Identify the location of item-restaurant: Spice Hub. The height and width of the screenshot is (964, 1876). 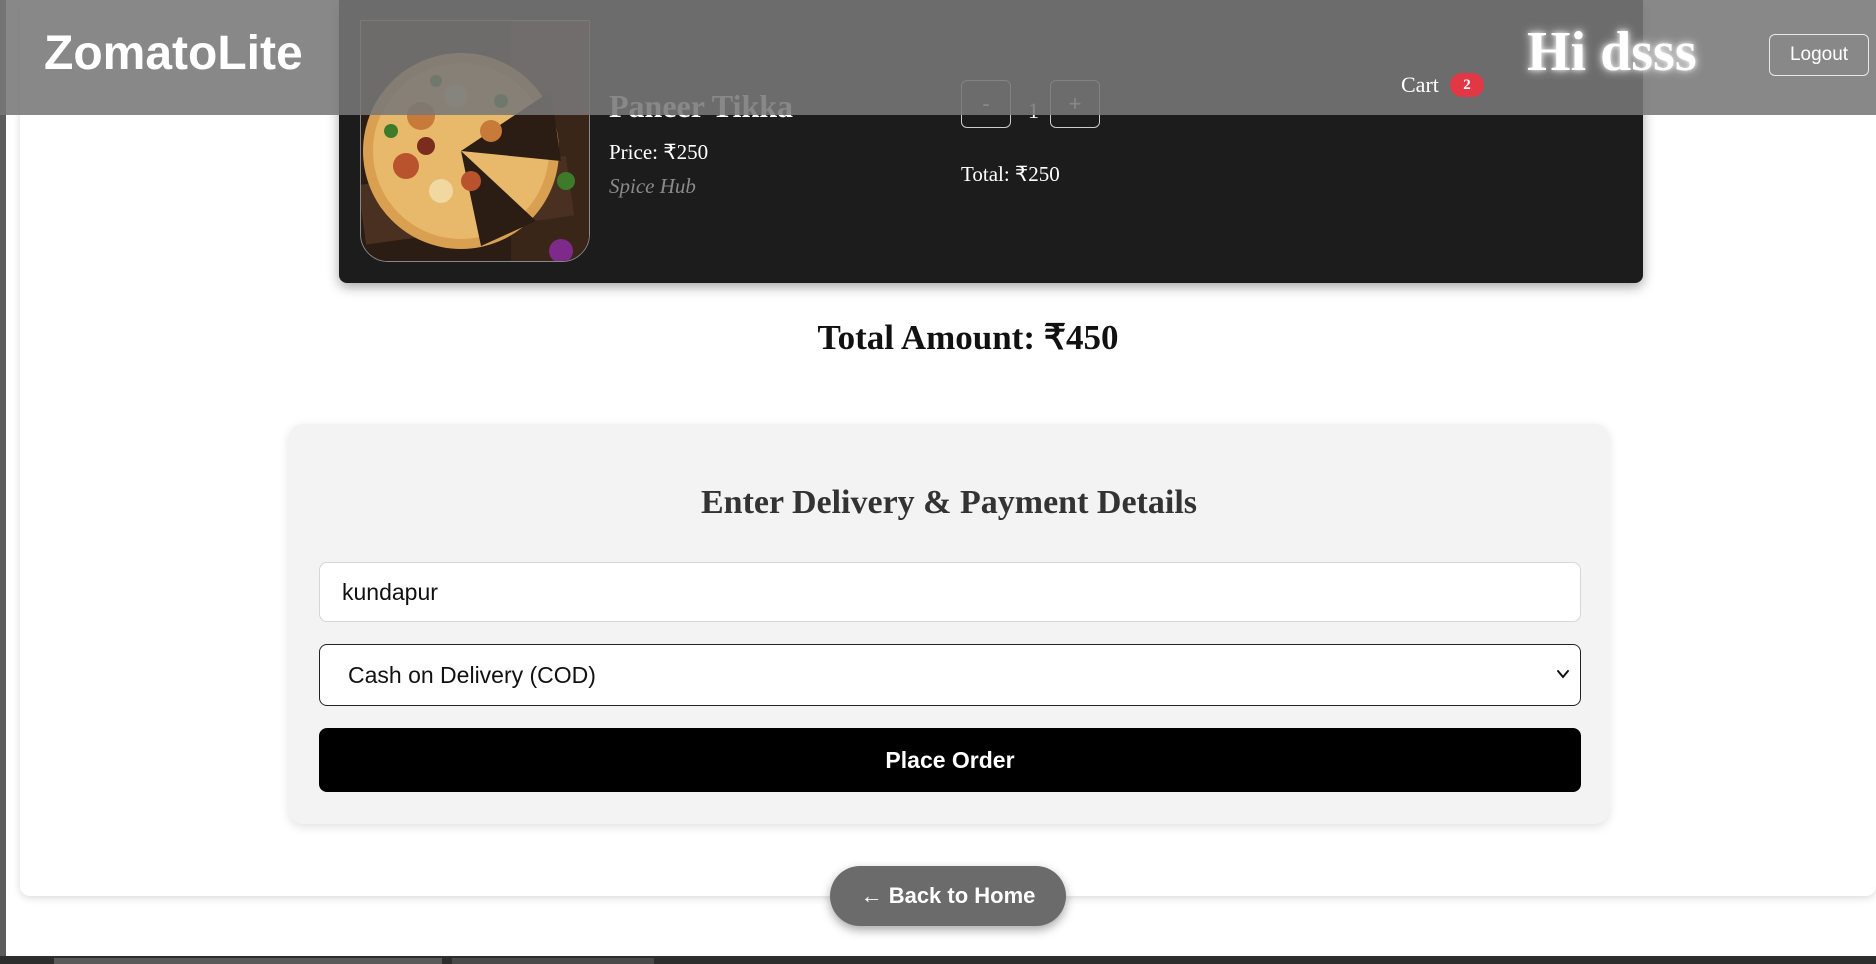
(652, 186).